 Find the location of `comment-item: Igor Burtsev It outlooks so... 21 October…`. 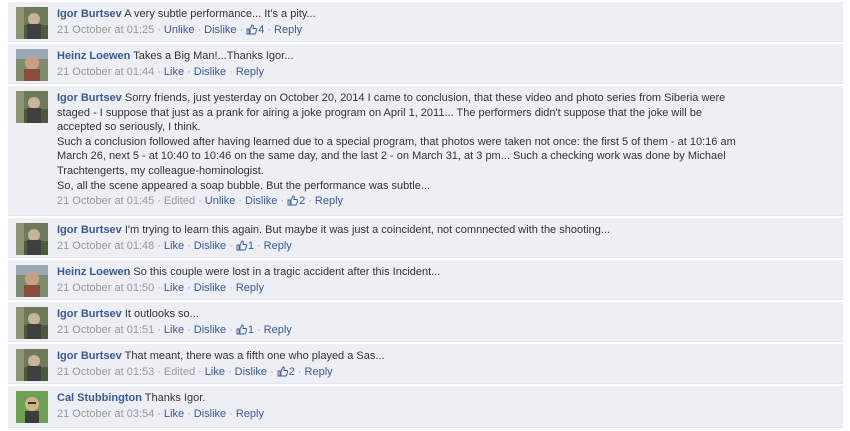

comment-item: Igor Burtsev It outlooks so... 21 October… is located at coordinates (425, 322).